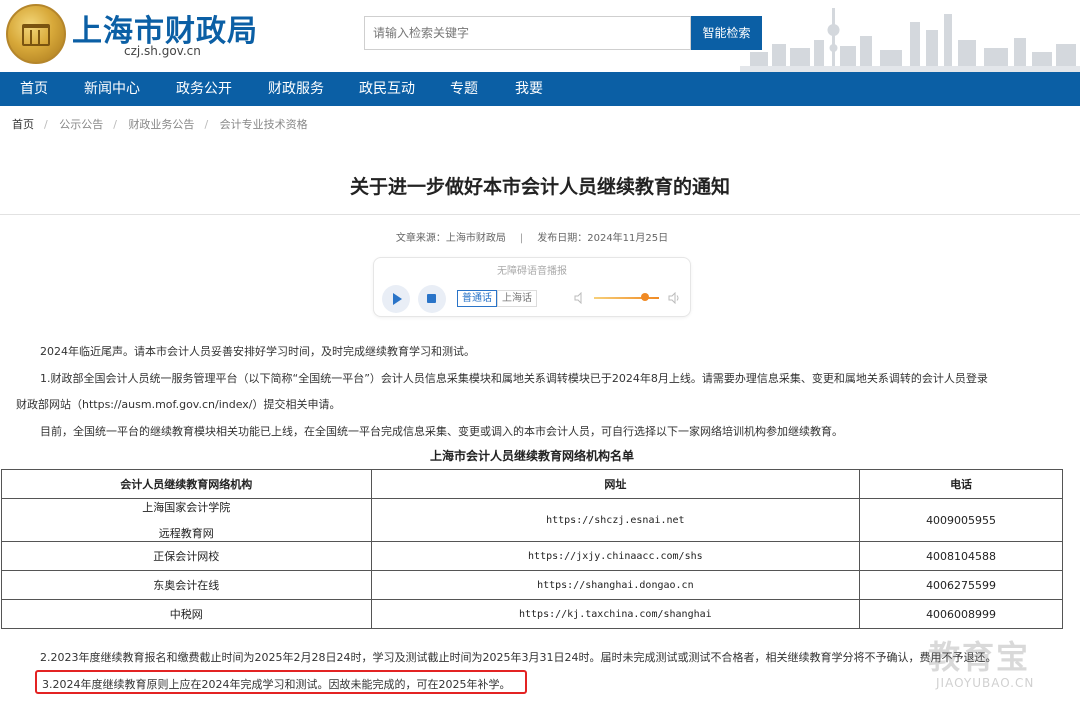 The image size is (1080, 710). What do you see at coordinates (296, 89) in the screenshot?
I see `nav-item-finance-services: 财政服务` at bounding box center [296, 89].